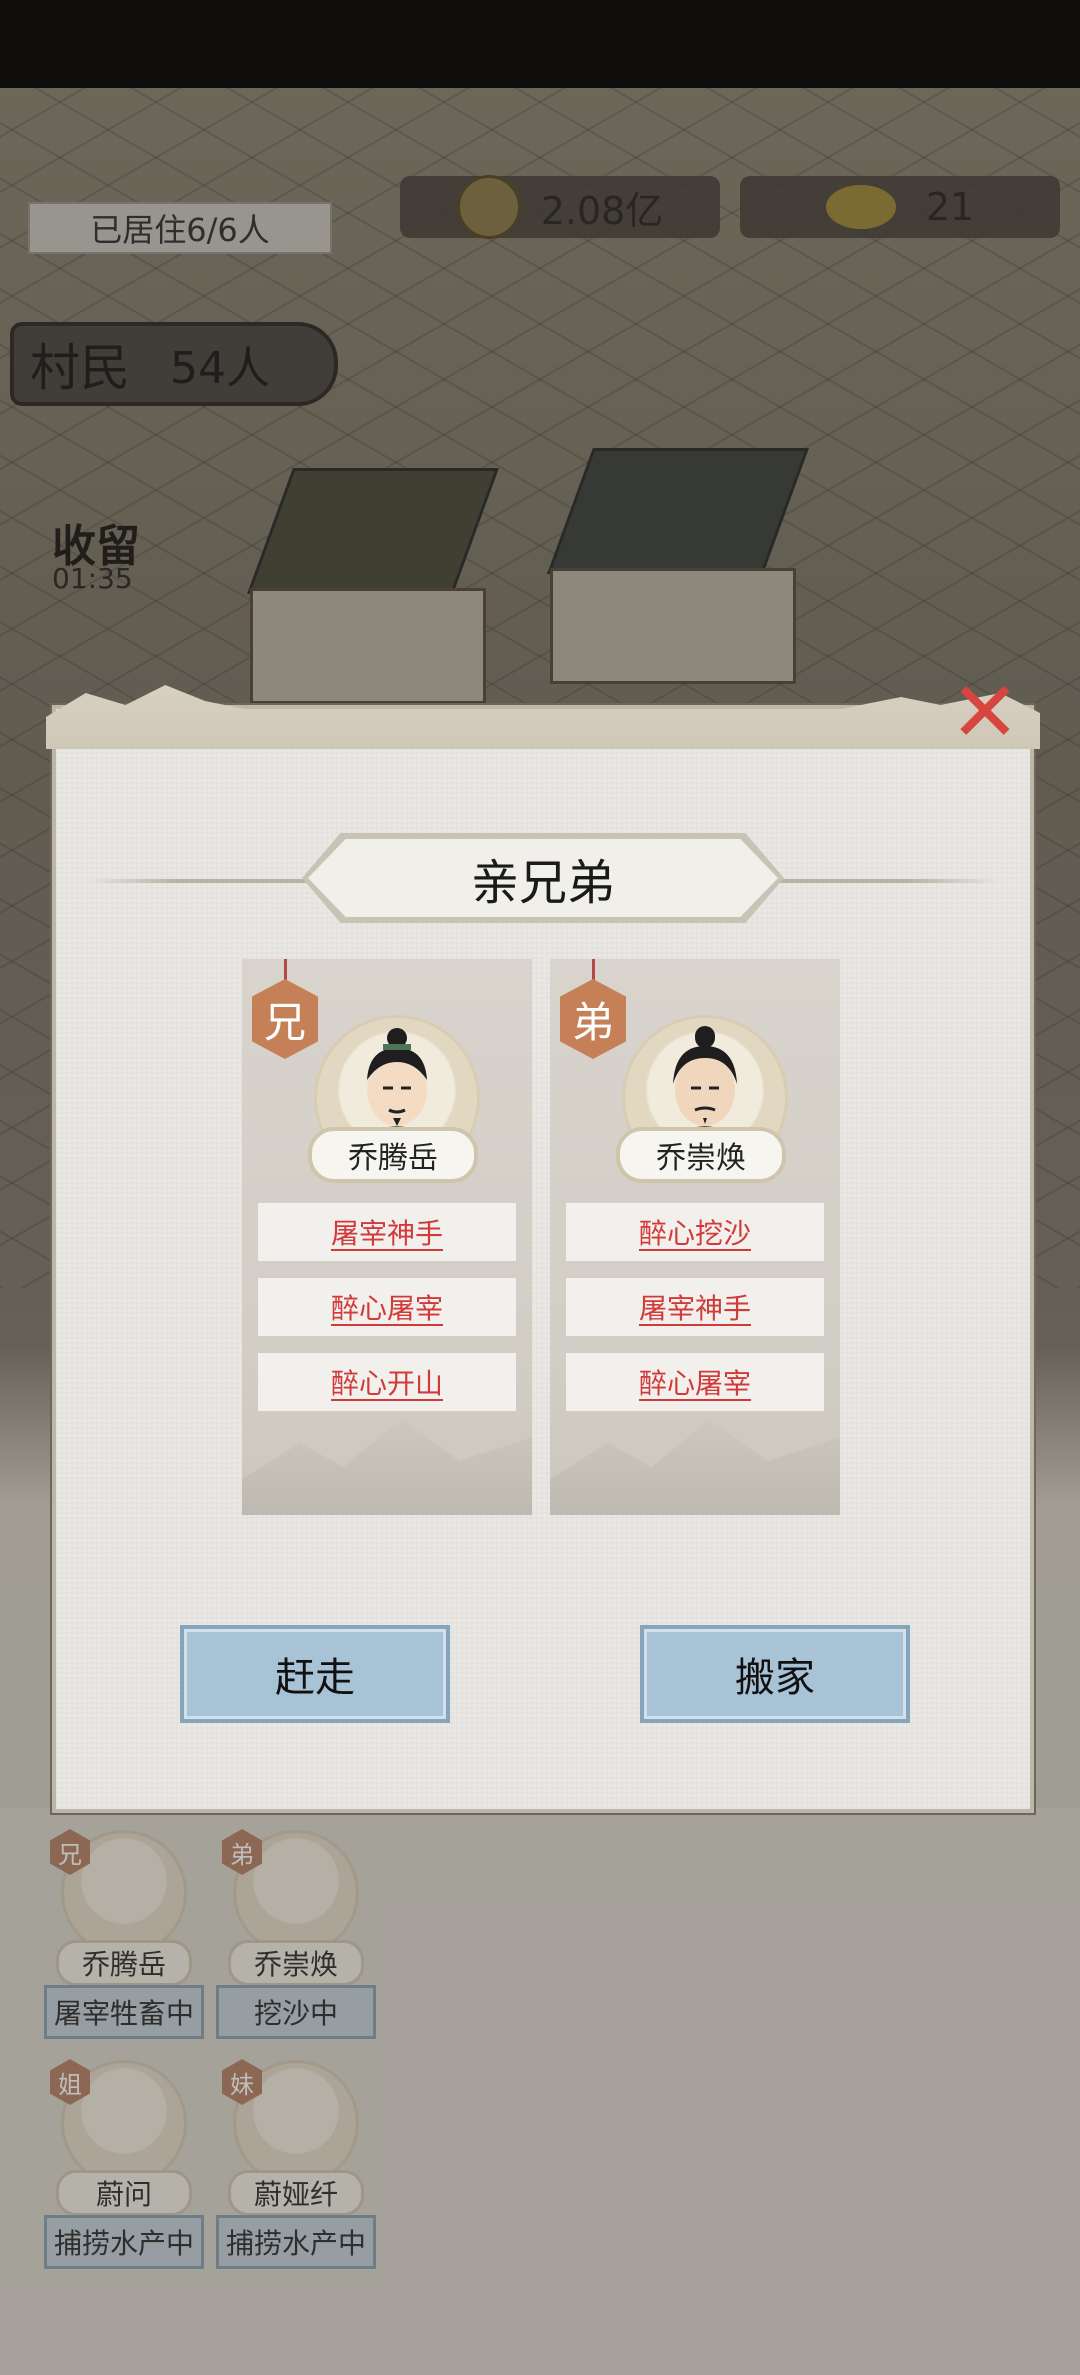 The image size is (1080, 2375). I want to click on move-button: 搬家, so click(775, 1674).